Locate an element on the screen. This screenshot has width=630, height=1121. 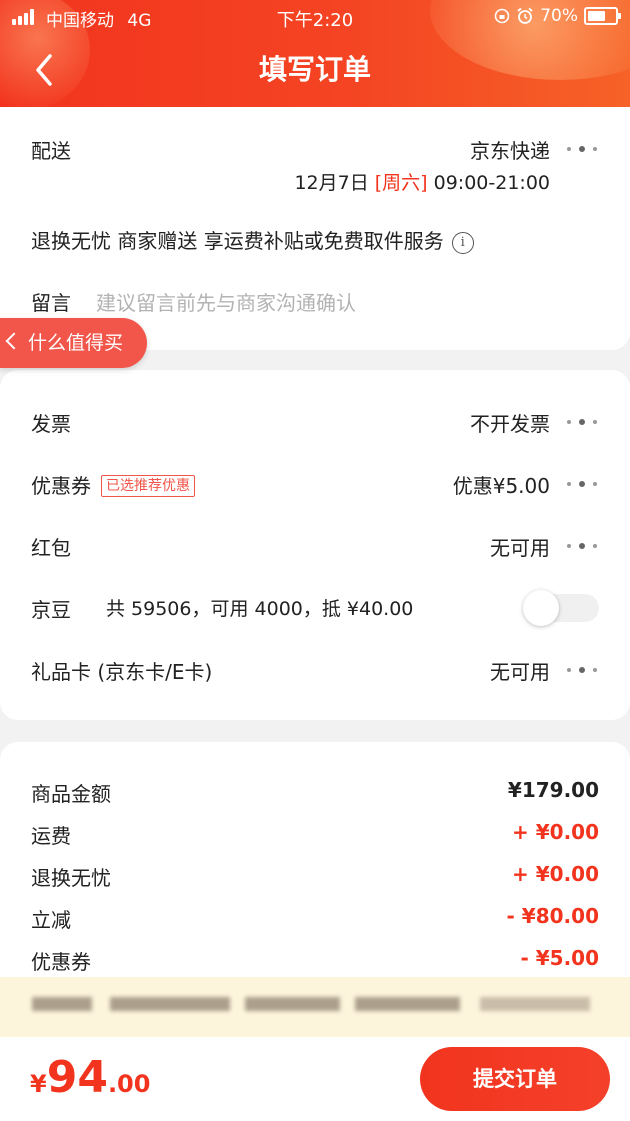
summary-value: - ¥80.00 is located at coordinates (552, 916).